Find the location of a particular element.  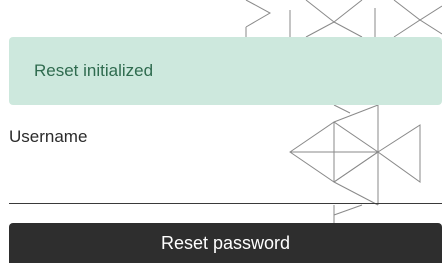

username-label: Username is located at coordinates (48, 136).